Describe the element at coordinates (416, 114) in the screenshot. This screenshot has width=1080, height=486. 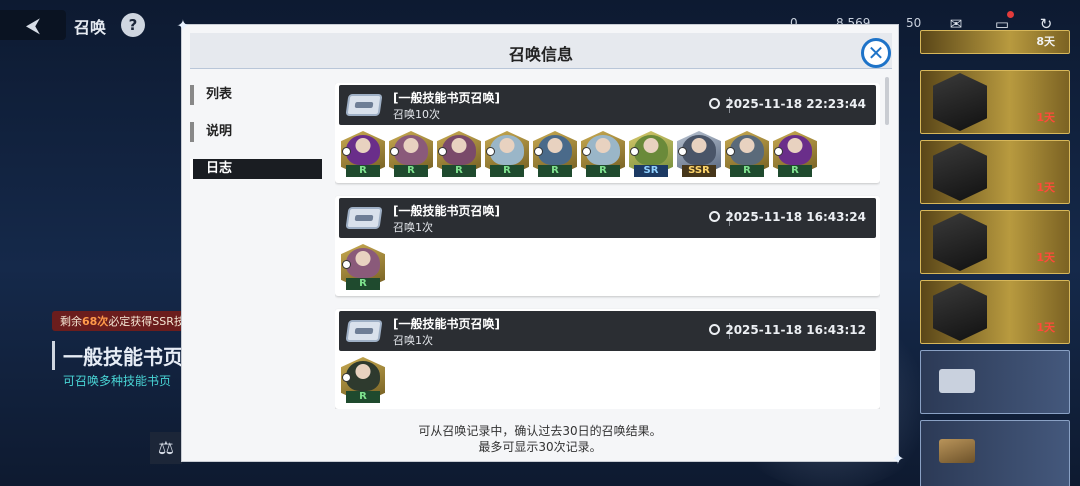
I see `summon-count: 召唤10次` at that location.